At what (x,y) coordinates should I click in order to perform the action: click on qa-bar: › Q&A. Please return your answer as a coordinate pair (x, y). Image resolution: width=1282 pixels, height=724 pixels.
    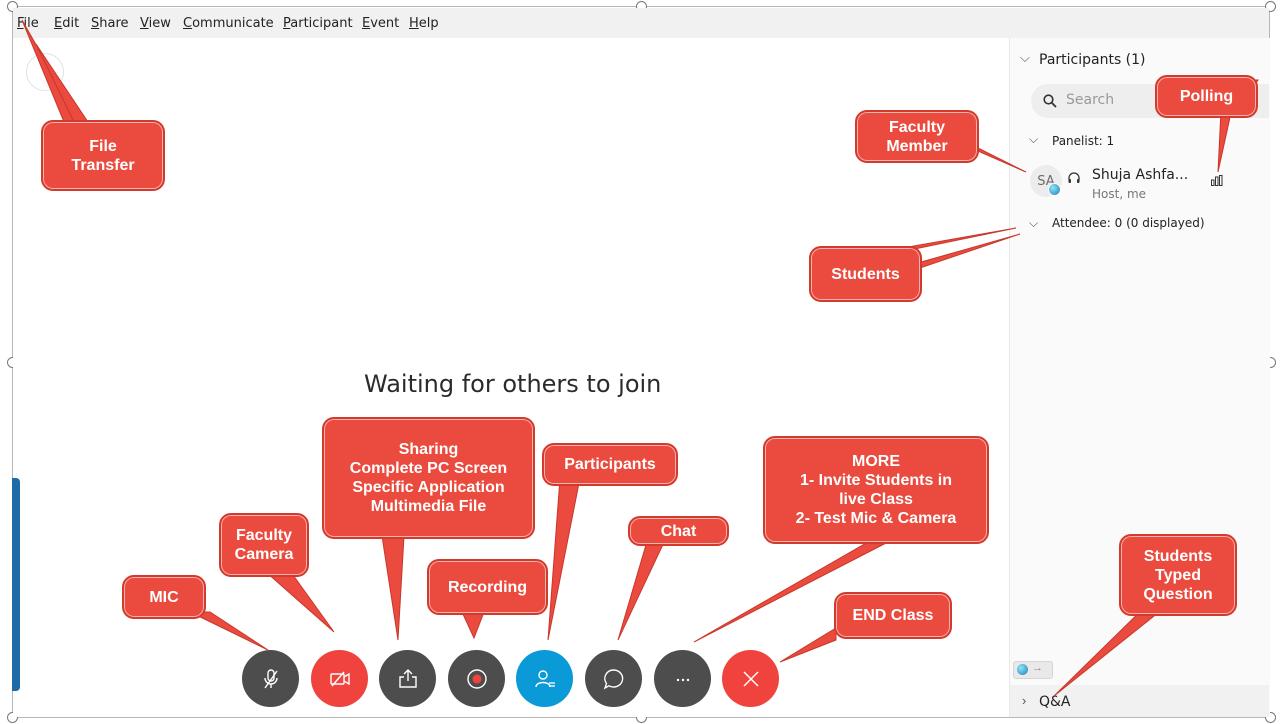
    Looking at the image, I should click on (1139, 701).